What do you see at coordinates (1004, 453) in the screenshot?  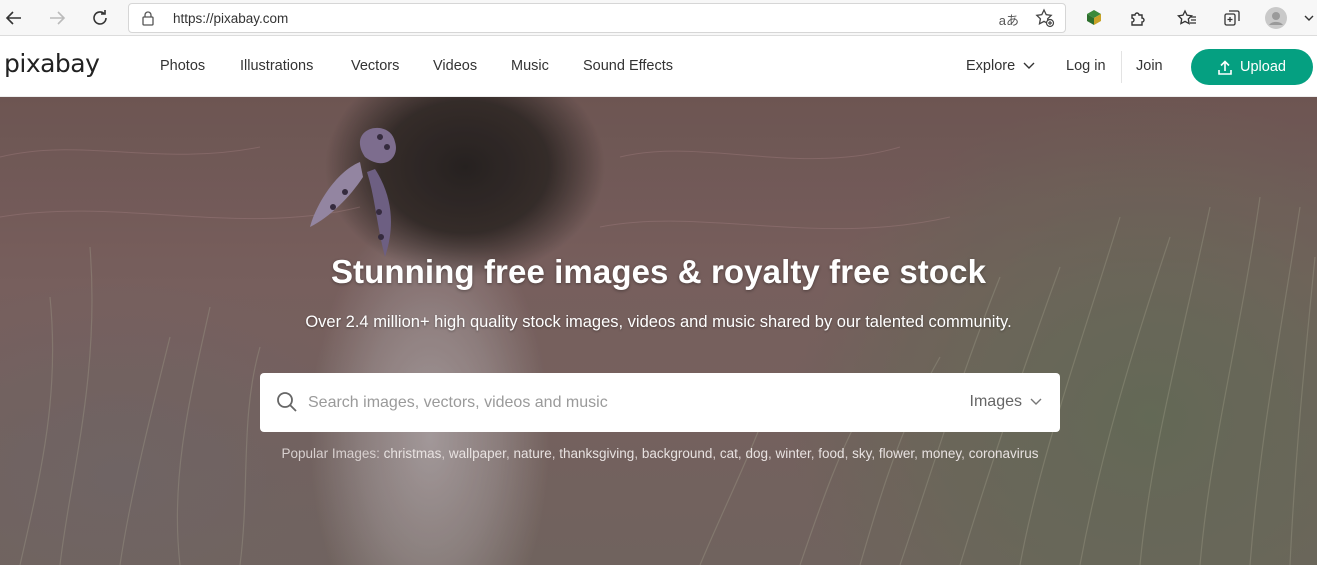 I see `popular-tag-link: coronavirus` at bounding box center [1004, 453].